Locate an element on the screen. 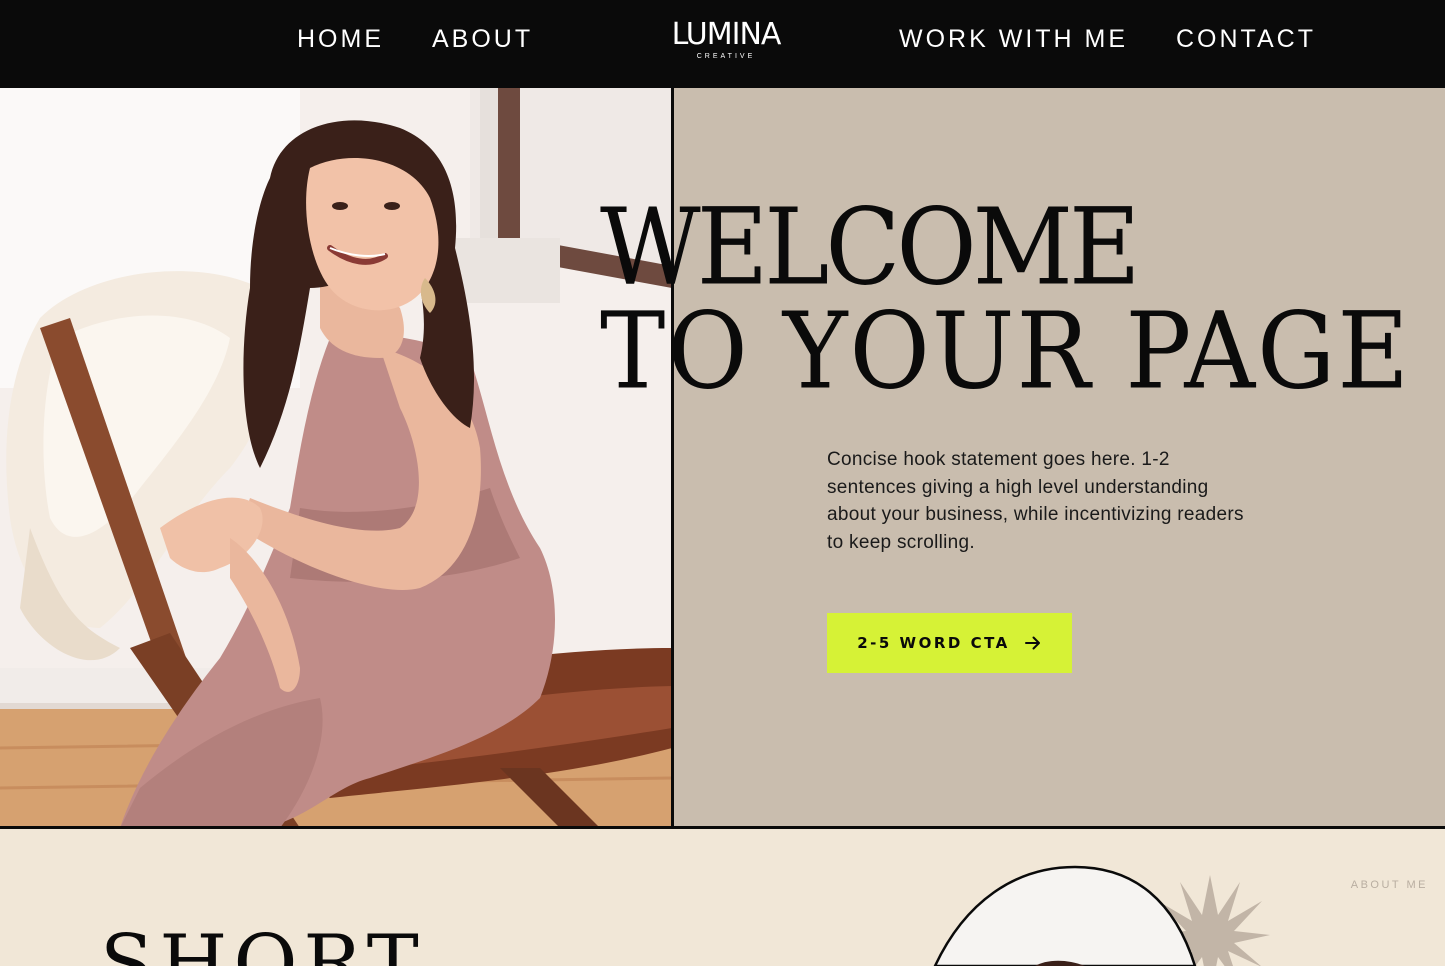  site-logo: LUMINA CREATIVE is located at coordinates (726, 39).